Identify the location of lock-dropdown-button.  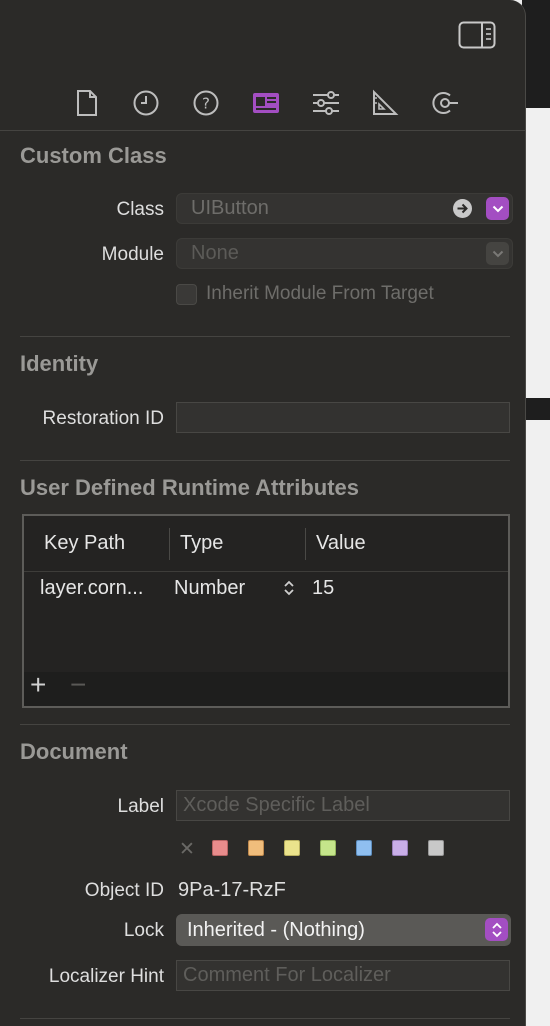
(496, 929).